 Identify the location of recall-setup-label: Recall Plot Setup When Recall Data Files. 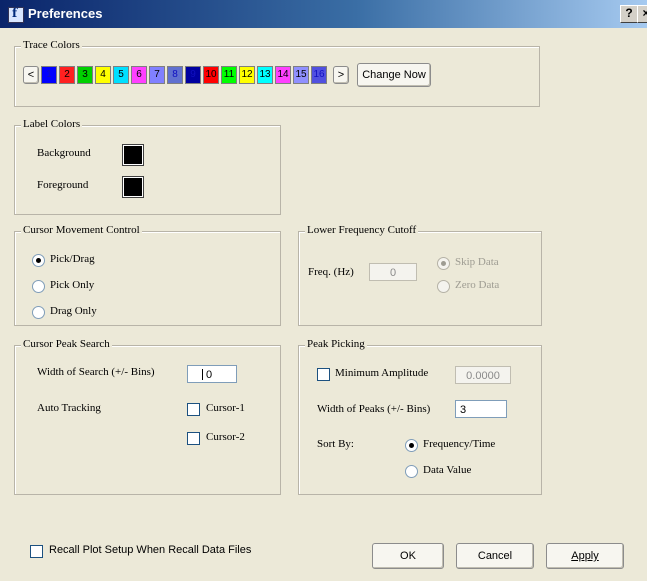
(150, 550).